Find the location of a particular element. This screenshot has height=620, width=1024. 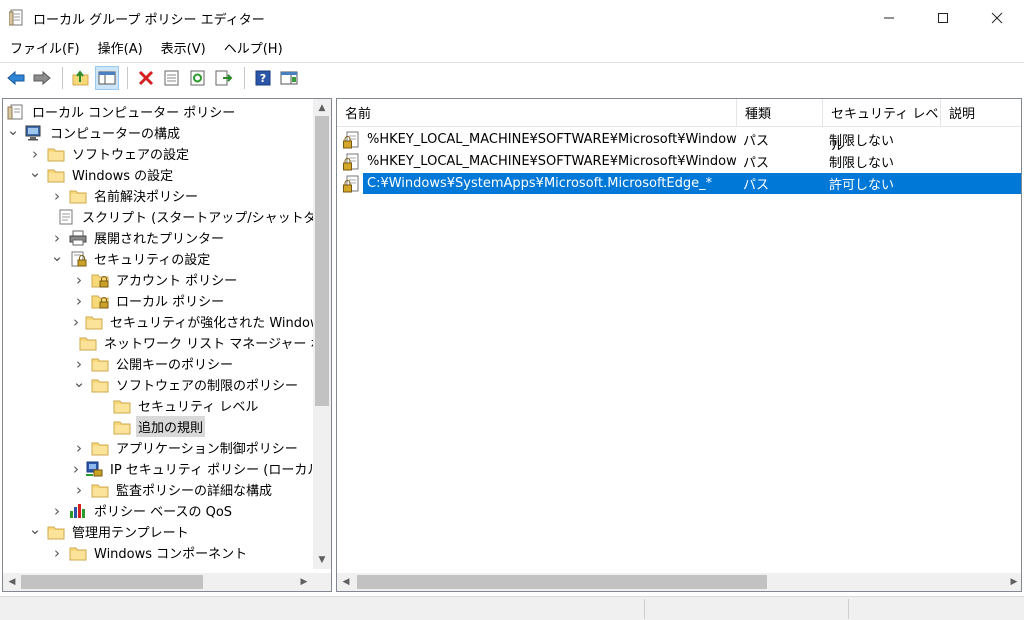

maximize-icon is located at coordinates (943, 18).